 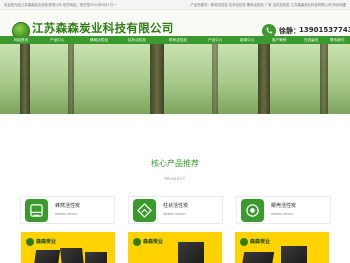 I want to click on category-card-coconut: 椰壳活性炭 weeee carbon, so click(x=283, y=210).